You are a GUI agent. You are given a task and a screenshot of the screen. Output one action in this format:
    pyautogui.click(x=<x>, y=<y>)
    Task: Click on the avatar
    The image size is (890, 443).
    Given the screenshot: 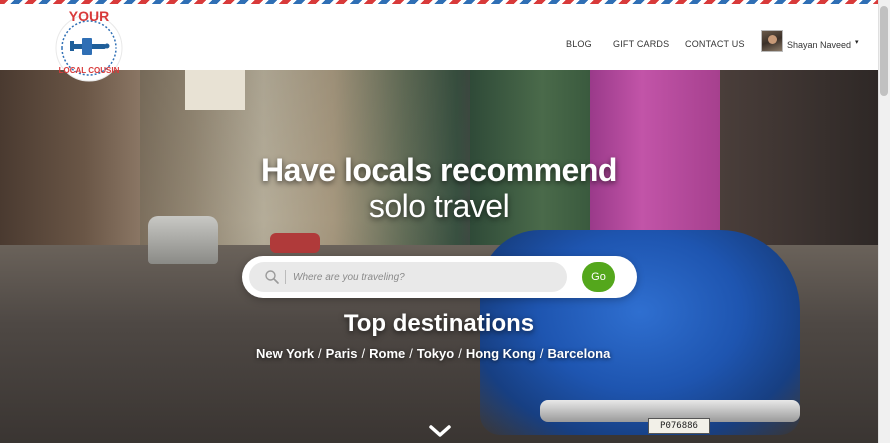 What is the action you would take?
    pyautogui.click(x=772, y=41)
    